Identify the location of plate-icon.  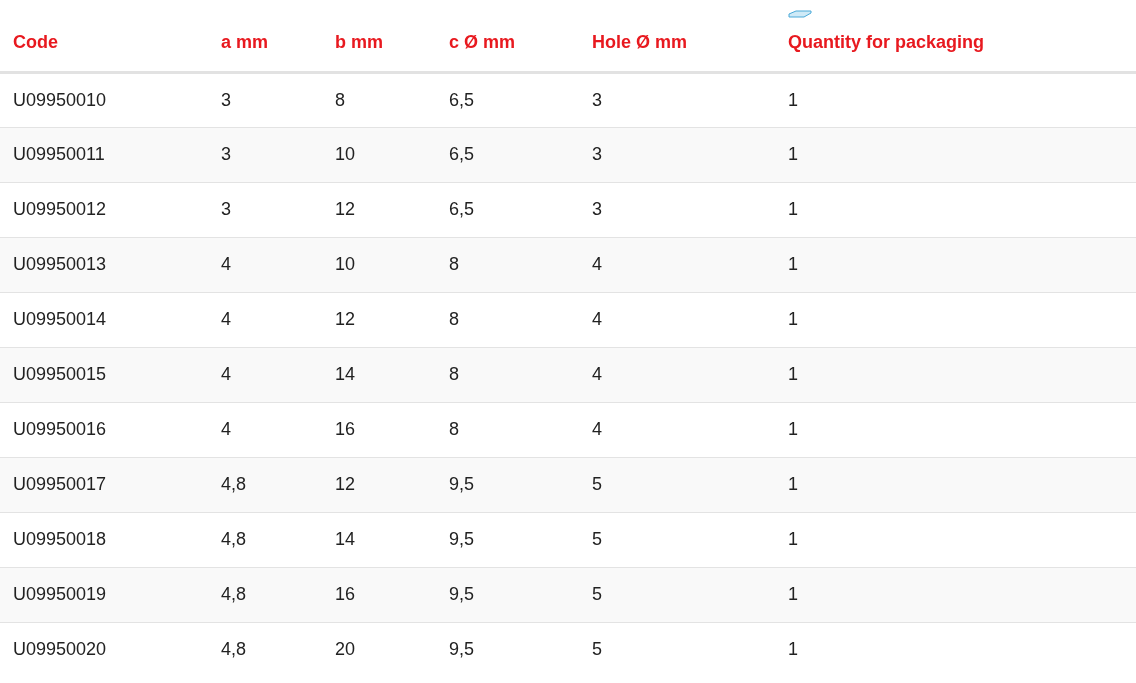
(800, 14).